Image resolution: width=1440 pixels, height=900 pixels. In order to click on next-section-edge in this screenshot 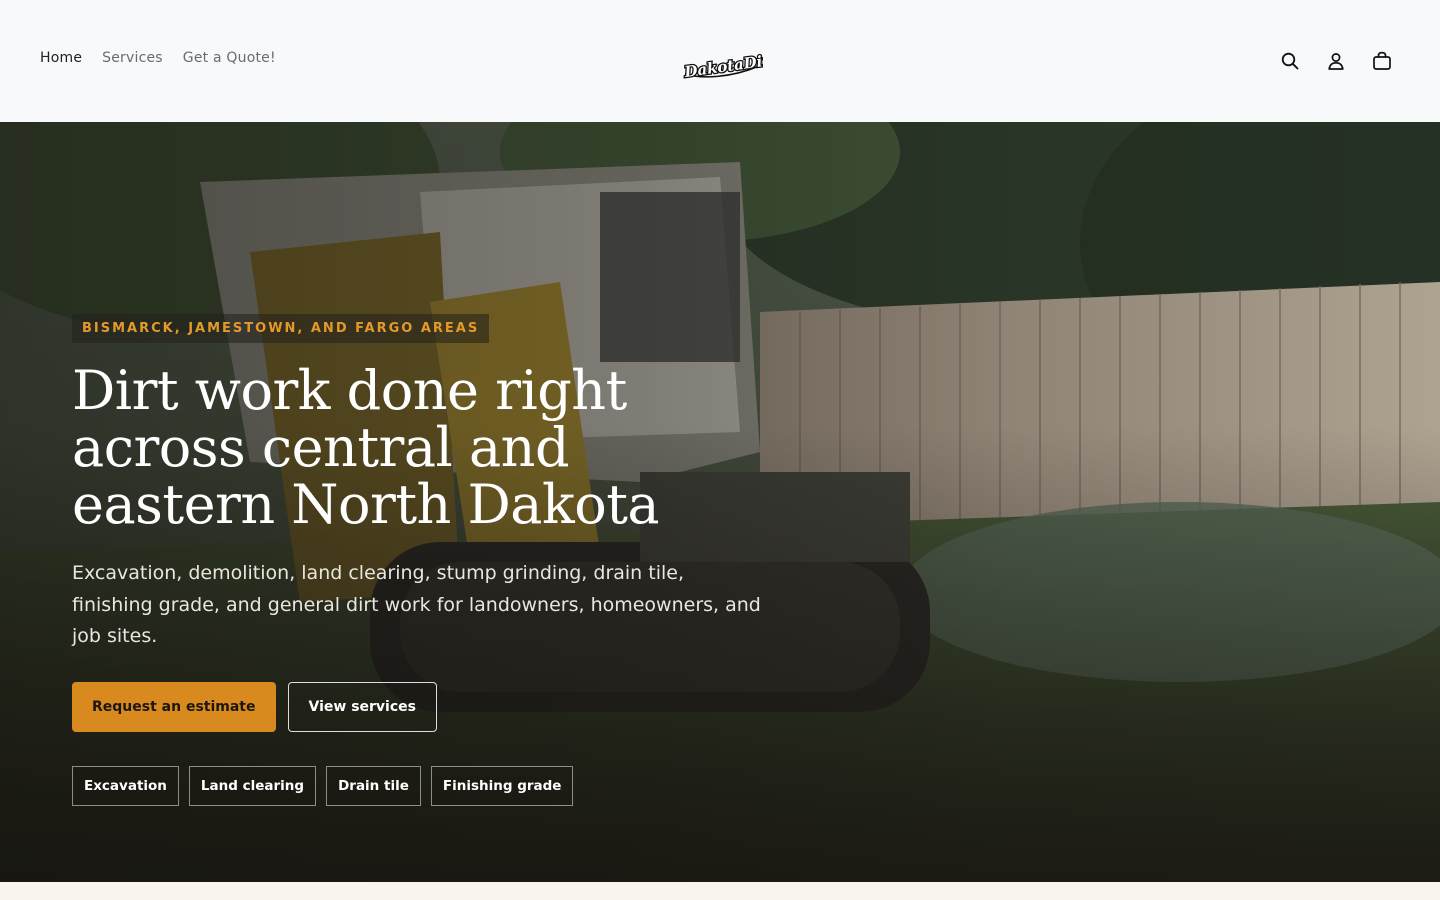, I will do `click(720, 891)`.